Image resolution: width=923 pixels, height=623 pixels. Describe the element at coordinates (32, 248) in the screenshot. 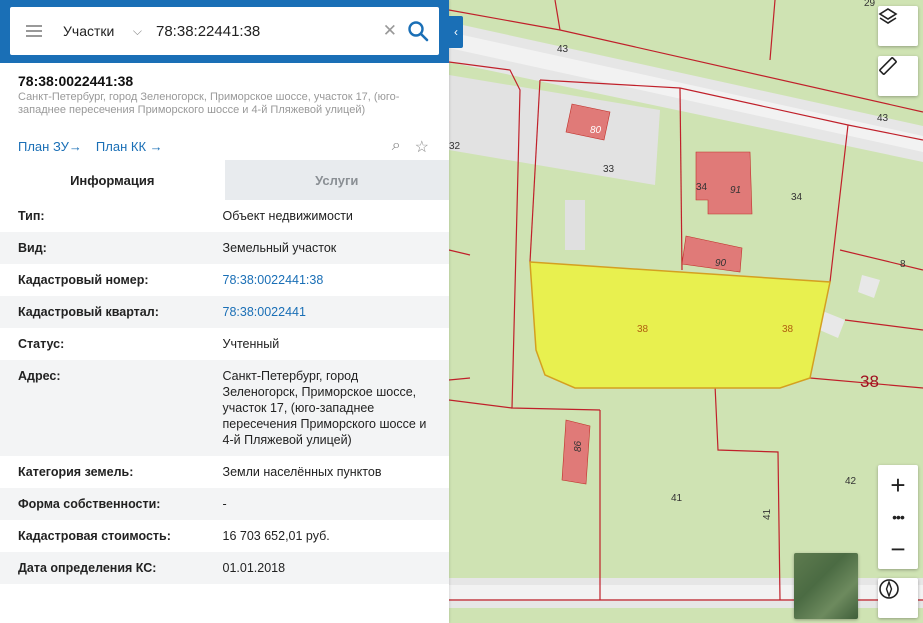

I see `row-label: Вид:` at that location.